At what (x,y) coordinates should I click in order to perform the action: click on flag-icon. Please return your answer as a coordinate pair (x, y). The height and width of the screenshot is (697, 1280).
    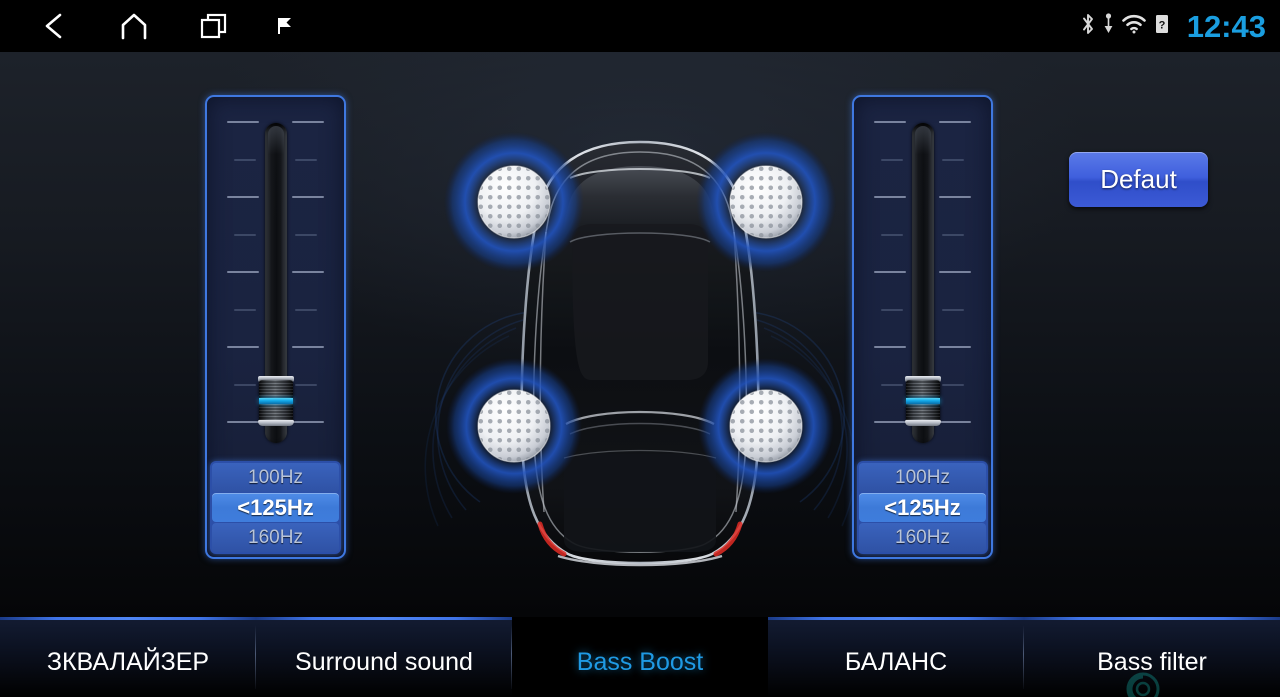
    Looking at the image, I should click on (285, 26).